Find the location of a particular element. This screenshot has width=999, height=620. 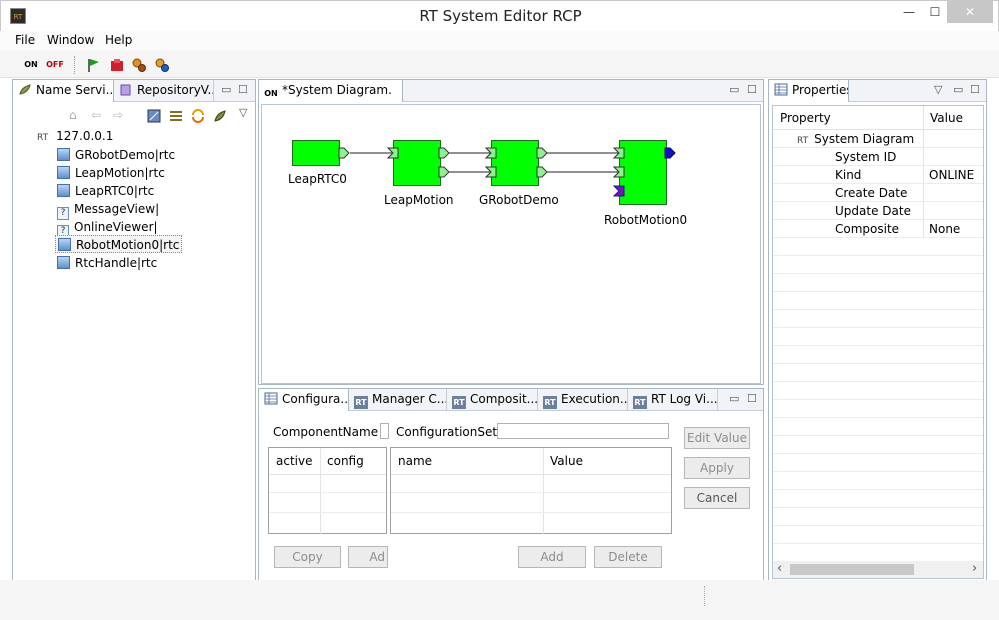

rt-host-icon: RT is located at coordinates (43, 138).